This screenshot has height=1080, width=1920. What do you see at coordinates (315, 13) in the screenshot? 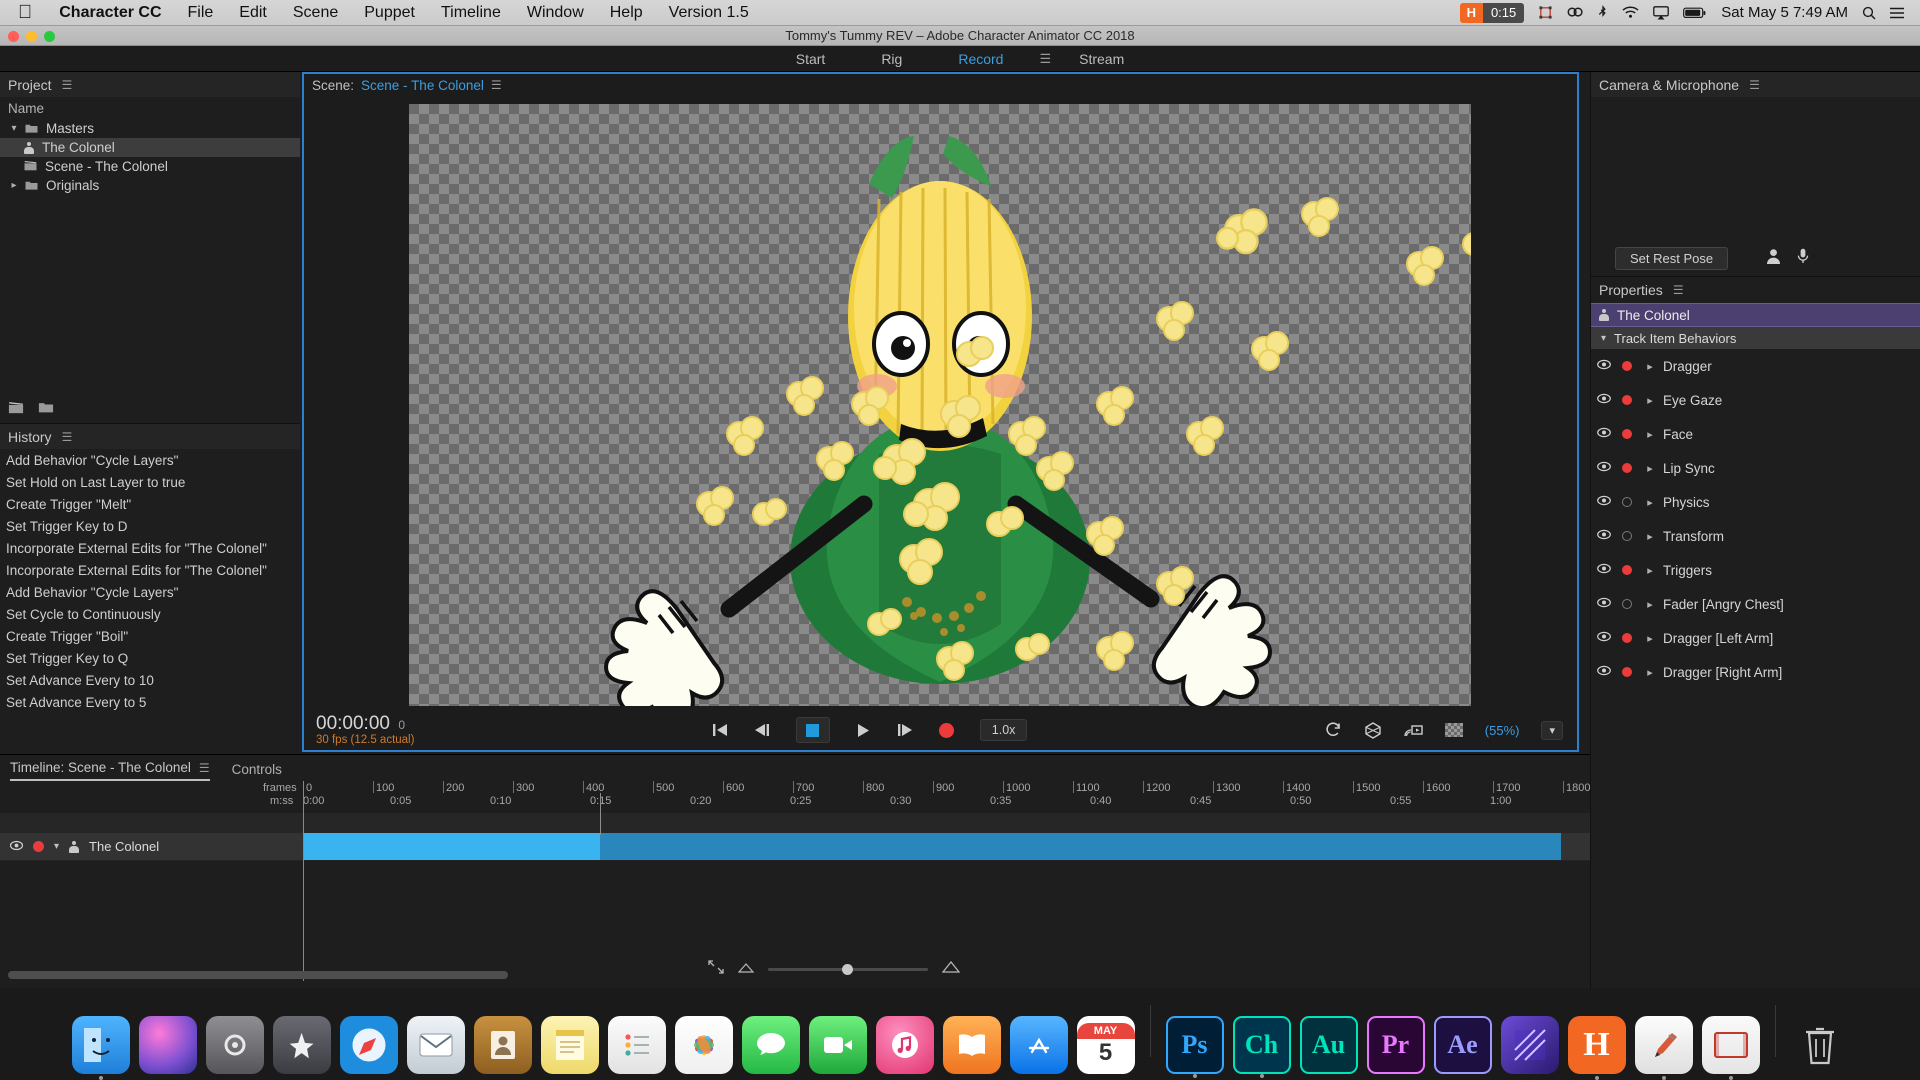
I see `menu-item-scene: Scene` at bounding box center [315, 13].